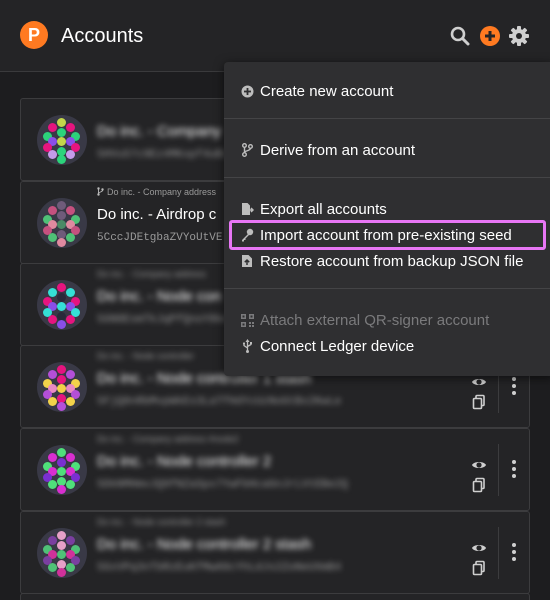  What do you see at coordinates (247, 91) in the screenshot?
I see `plus-circle-icon` at bounding box center [247, 91].